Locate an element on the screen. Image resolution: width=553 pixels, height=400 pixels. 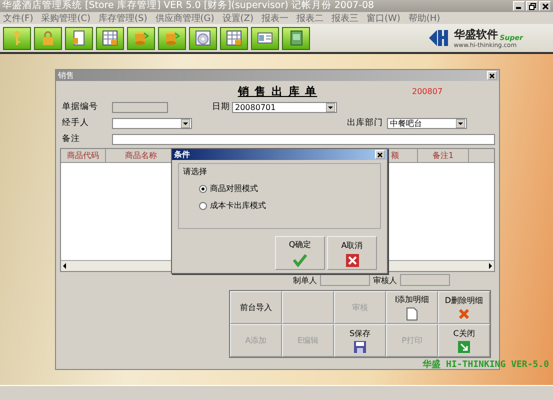
menu-item: 采购管理(C) is located at coordinates (66, 18).